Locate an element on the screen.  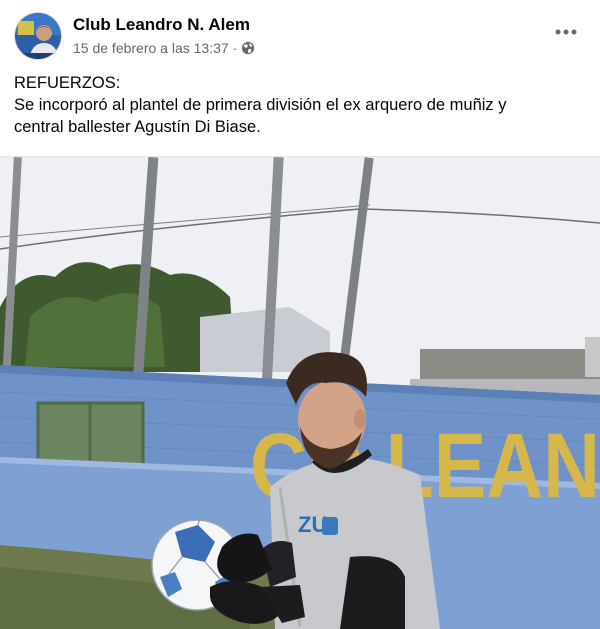
post-meta: 15 de febrero a las 13:37 · is located at coordinates (164, 48).